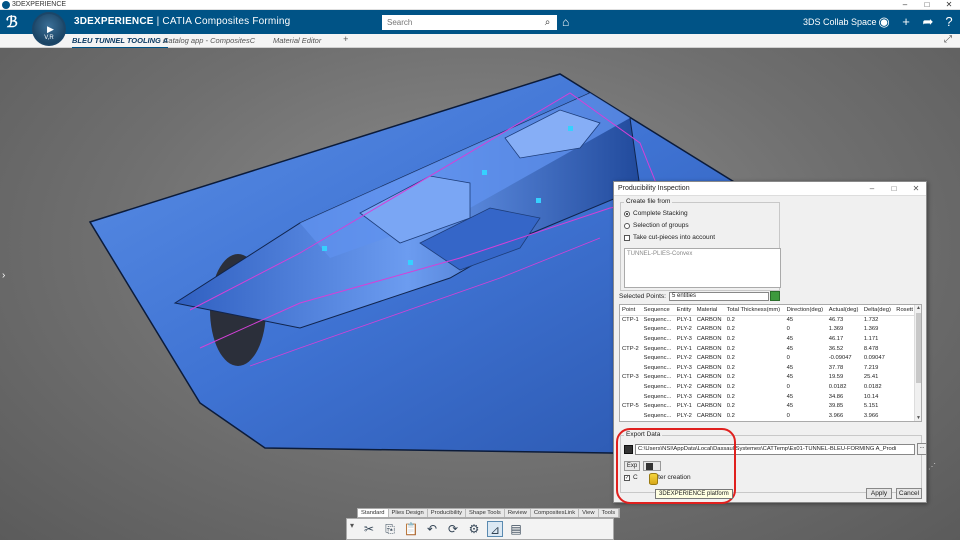 The height and width of the screenshot is (540, 960). I want to click on table-cell: 46.17, so click(836, 338).